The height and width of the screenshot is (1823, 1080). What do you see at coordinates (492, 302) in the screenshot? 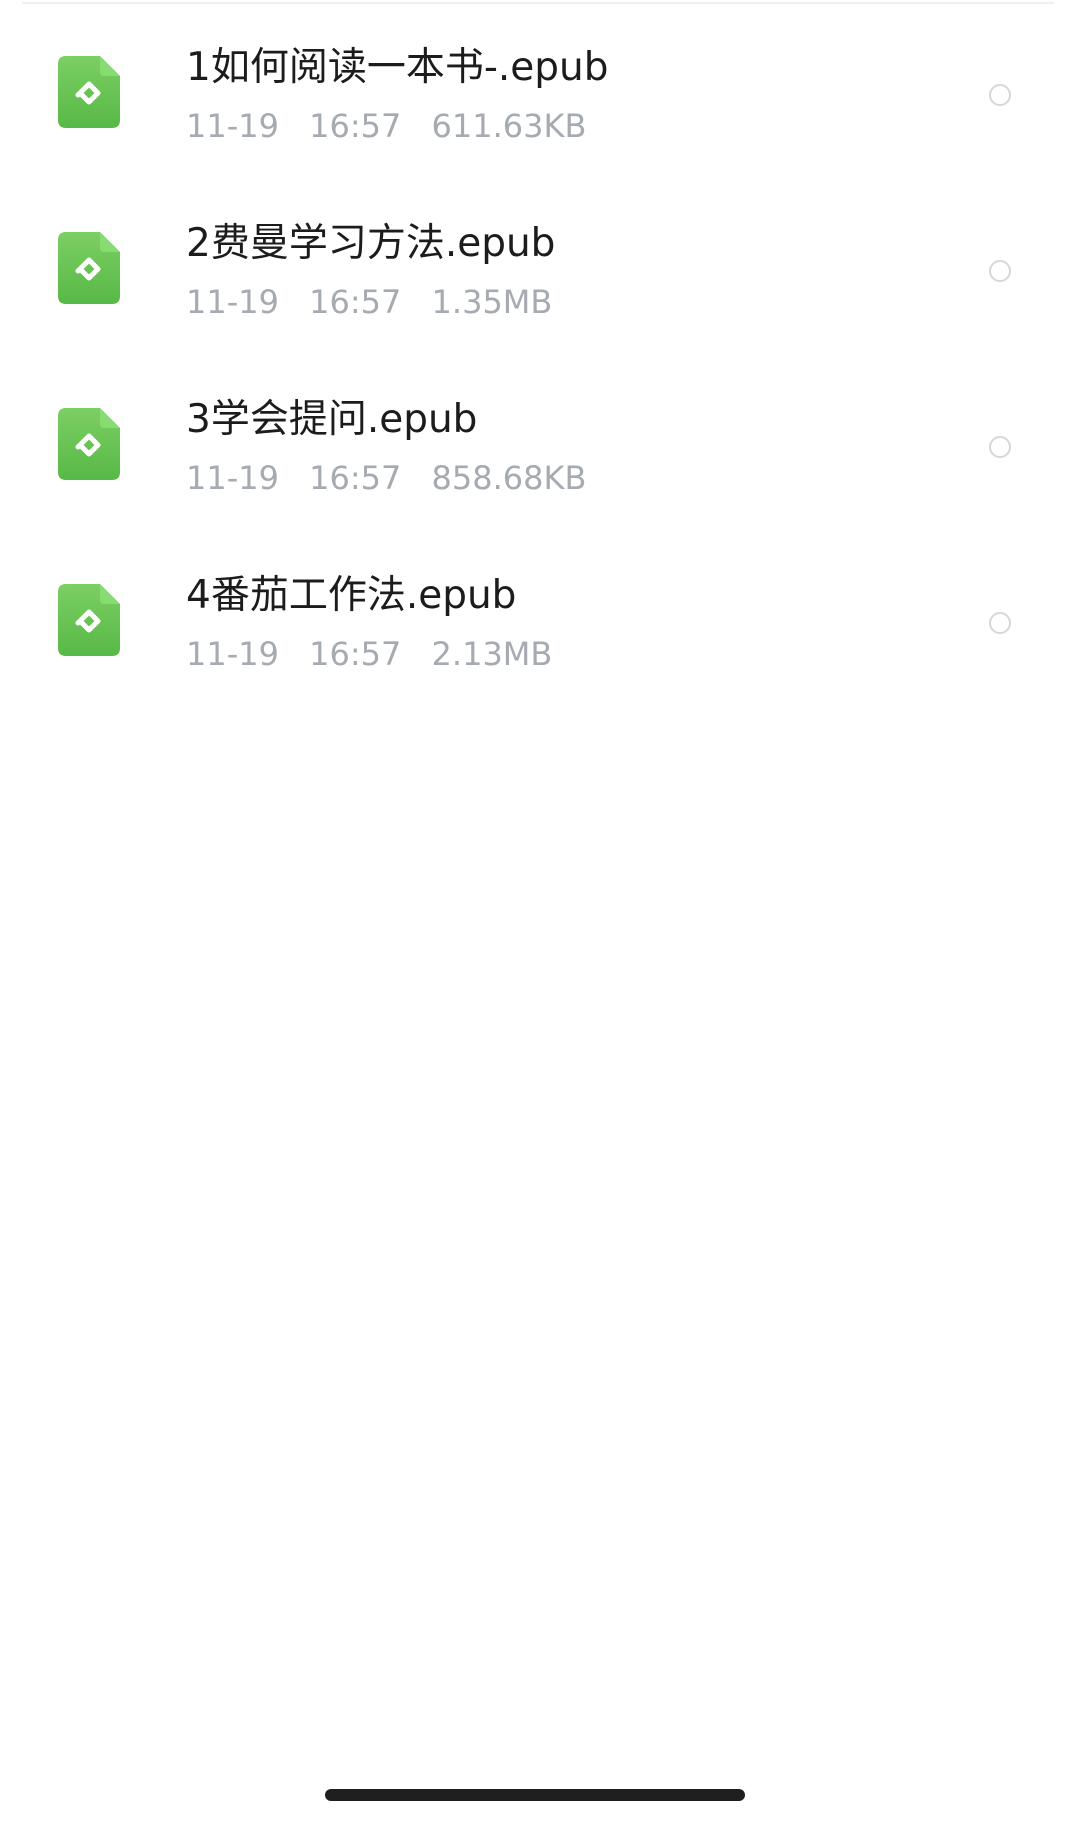
I see `file-size: 1.35MB` at bounding box center [492, 302].